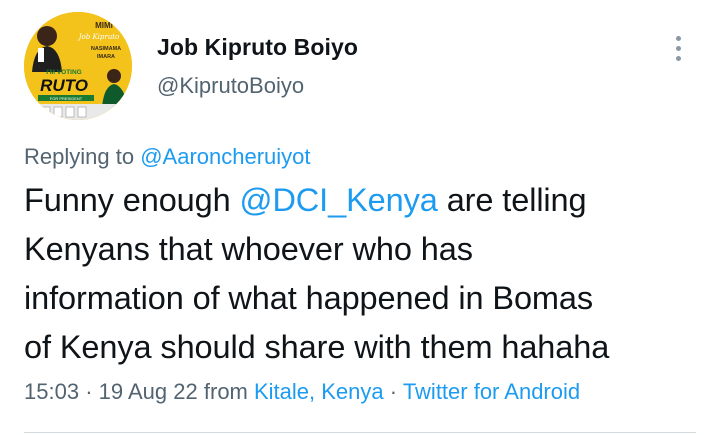  I want to click on avatar-for-president-text: FOR PRESIDENT, so click(66, 98).